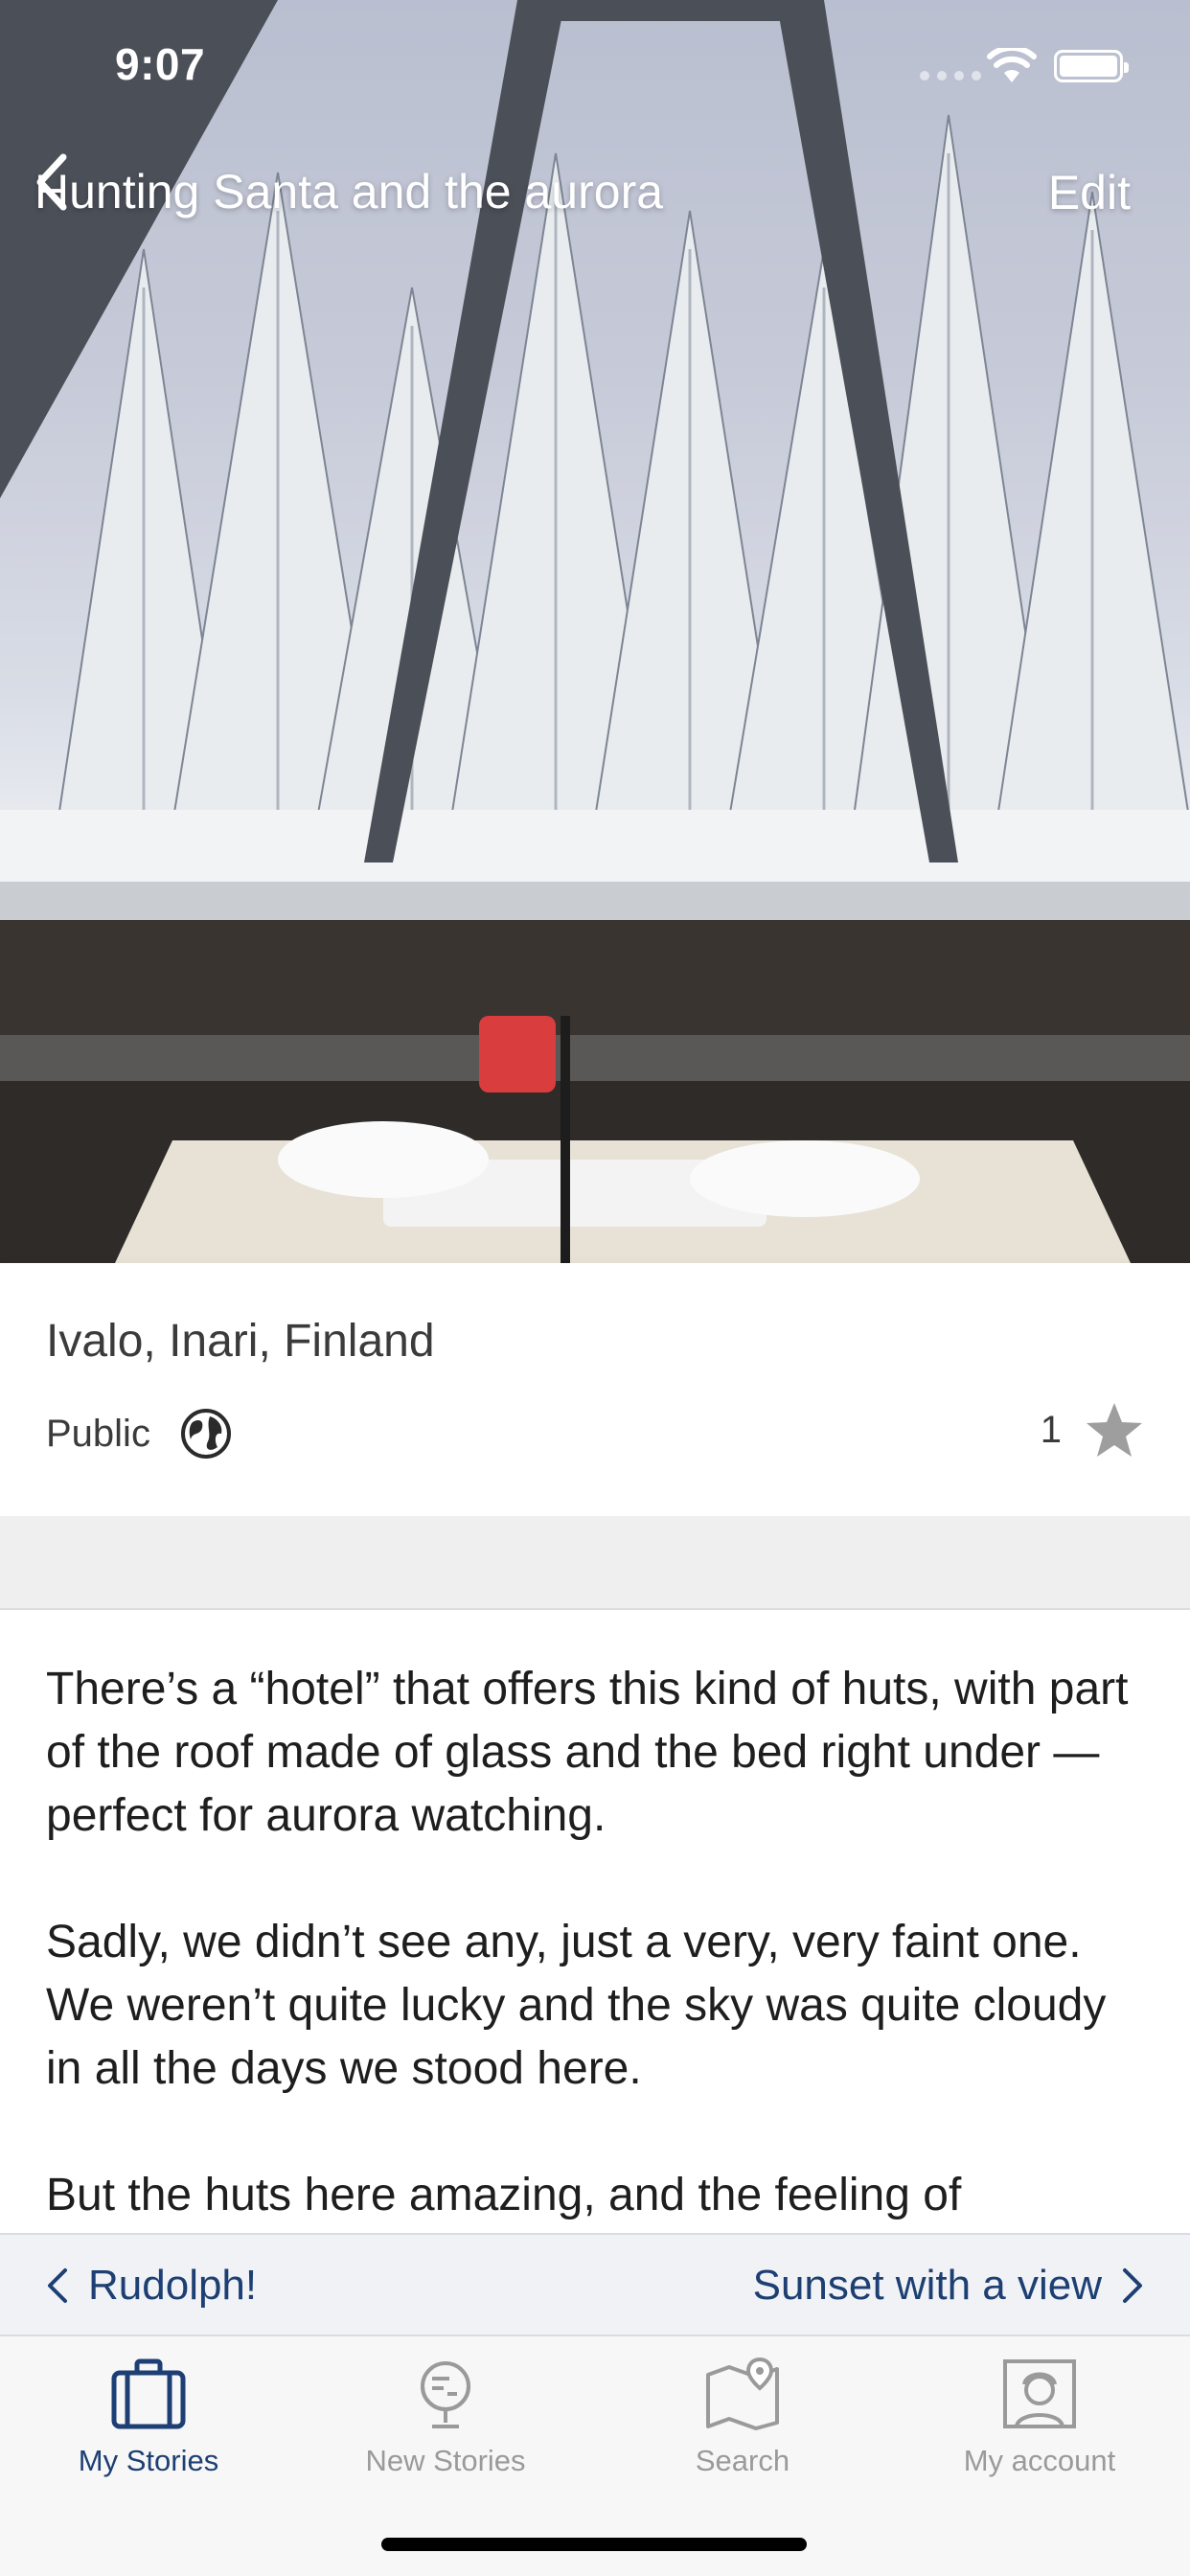 The height and width of the screenshot is (2576, 1190). Describe the element at coordinates (173, 2285) in the screenshot. I see `previous-story-label: Rudolph!` at that location.